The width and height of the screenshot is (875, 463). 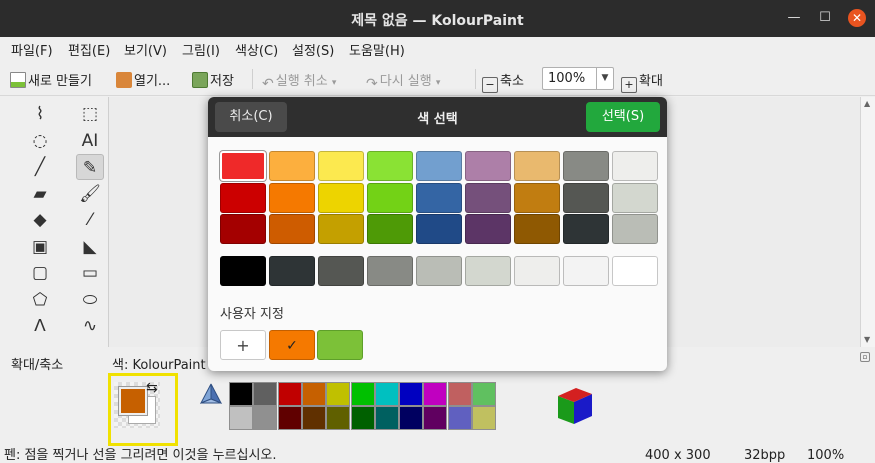 What do you see at coordinates (867, 103) in the screenshot?
I see `scroll-up-icon: ▲` at bounding box center [867, 103].